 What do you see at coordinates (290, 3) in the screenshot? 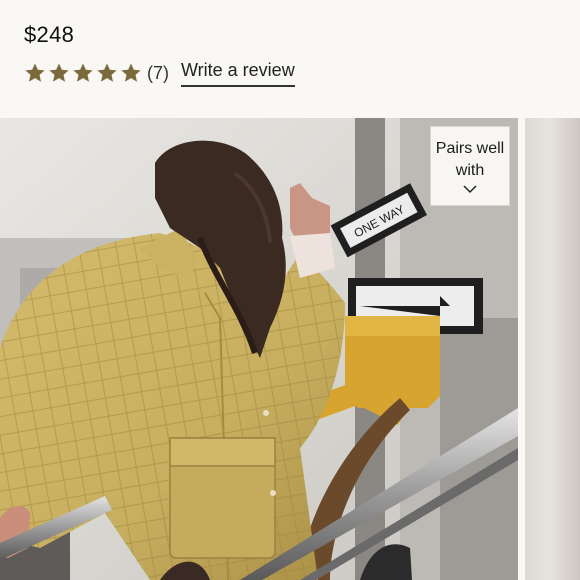
I see `product-title-partial` at bounding box center [290, 3].